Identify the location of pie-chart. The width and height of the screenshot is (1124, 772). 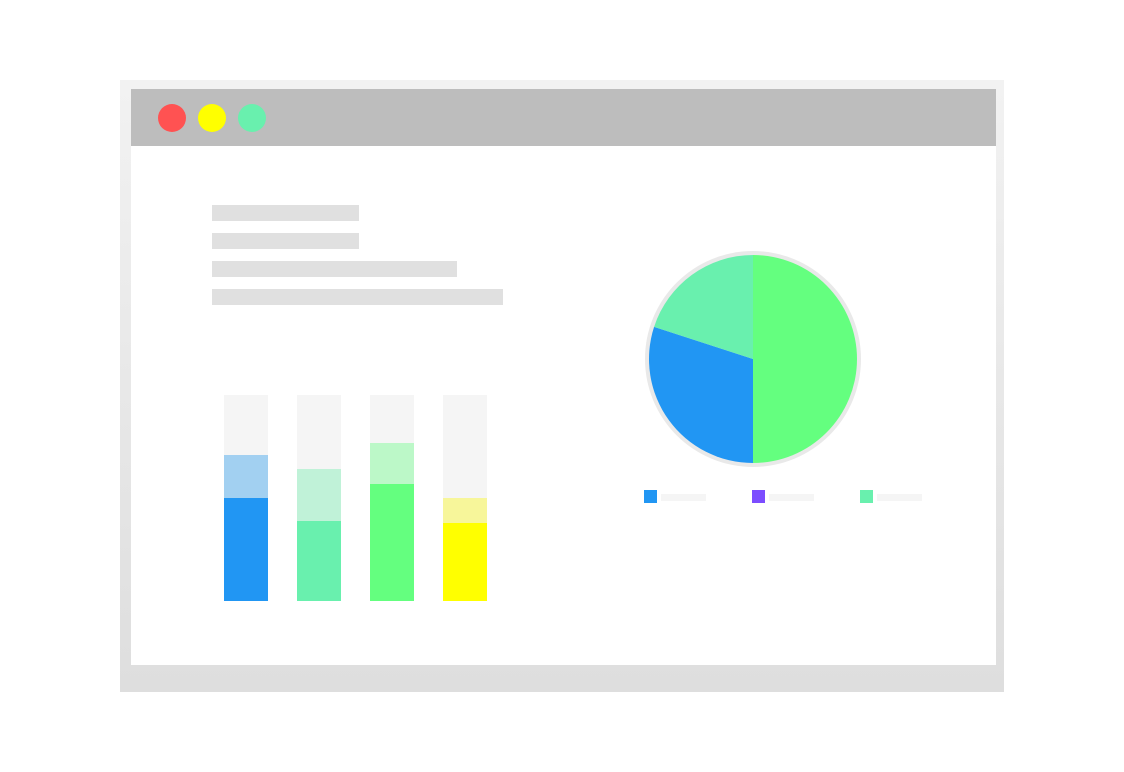
(753, 359).